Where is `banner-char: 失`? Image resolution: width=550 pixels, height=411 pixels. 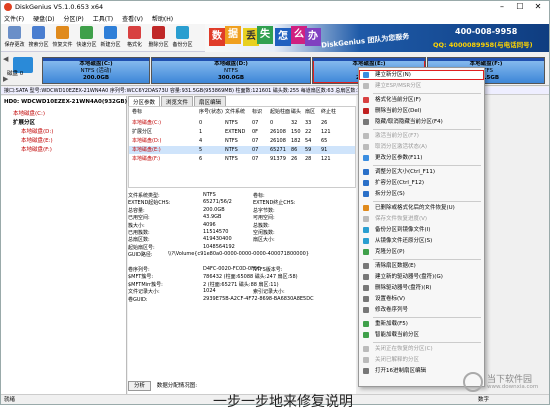
banner-char: 失 is located at coordinates (265, 35).